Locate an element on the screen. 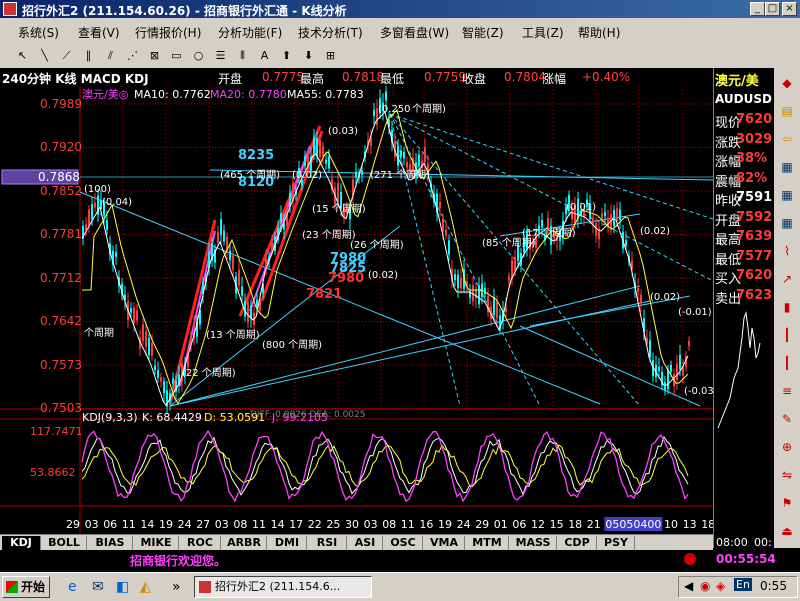  menu-analysis: 分析功能(F) is located at coordinates (250, 32).